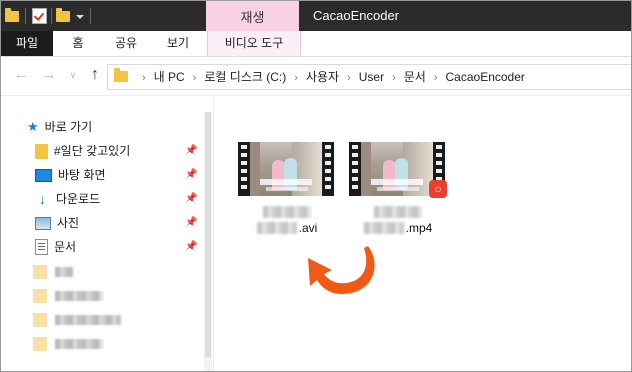 Image resolution: width=632 pixels, height=372 pixels. What do you see at coordinates (116, 175) in the screenshot?
I see `sidebar-item-desktop: 바탕 화면 📌` at bounding box center [116, 175].